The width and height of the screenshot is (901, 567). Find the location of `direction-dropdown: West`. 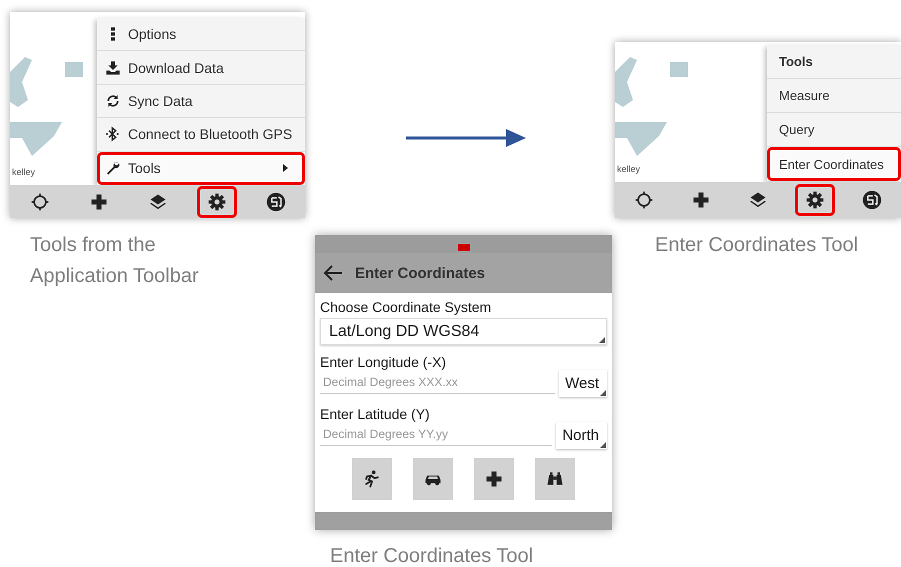

direction-dropdown: West is located at coordinates (583, 383).